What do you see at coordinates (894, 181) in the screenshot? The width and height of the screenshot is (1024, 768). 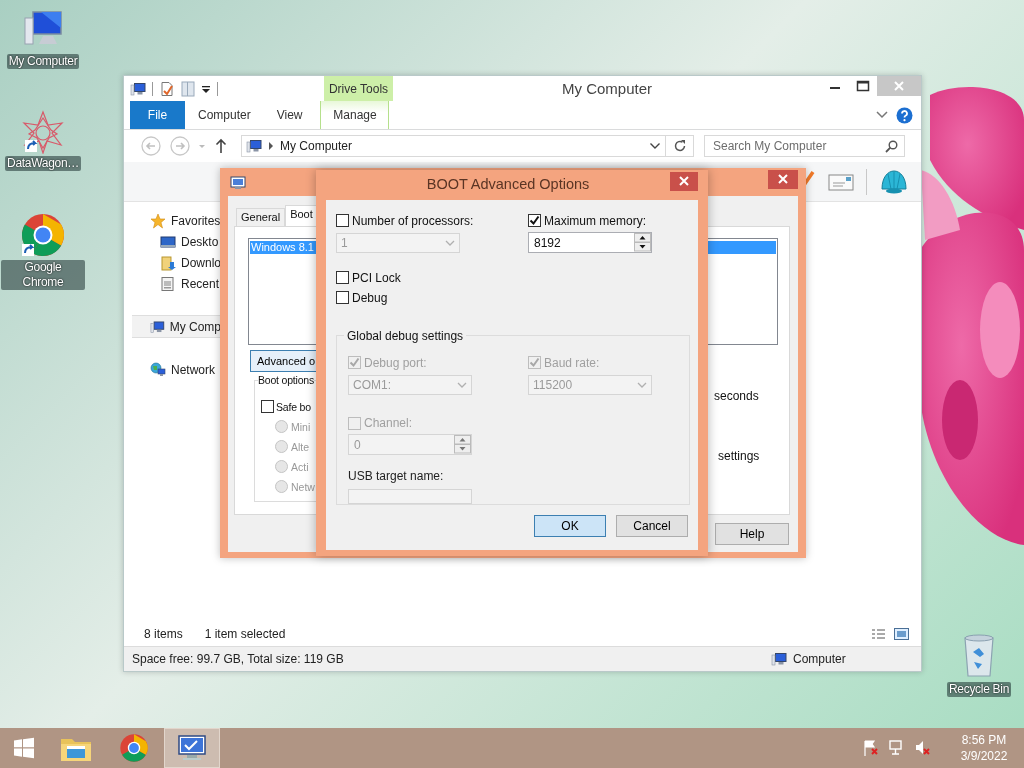 I see `shell-icon` at bounding box center [894, 181].